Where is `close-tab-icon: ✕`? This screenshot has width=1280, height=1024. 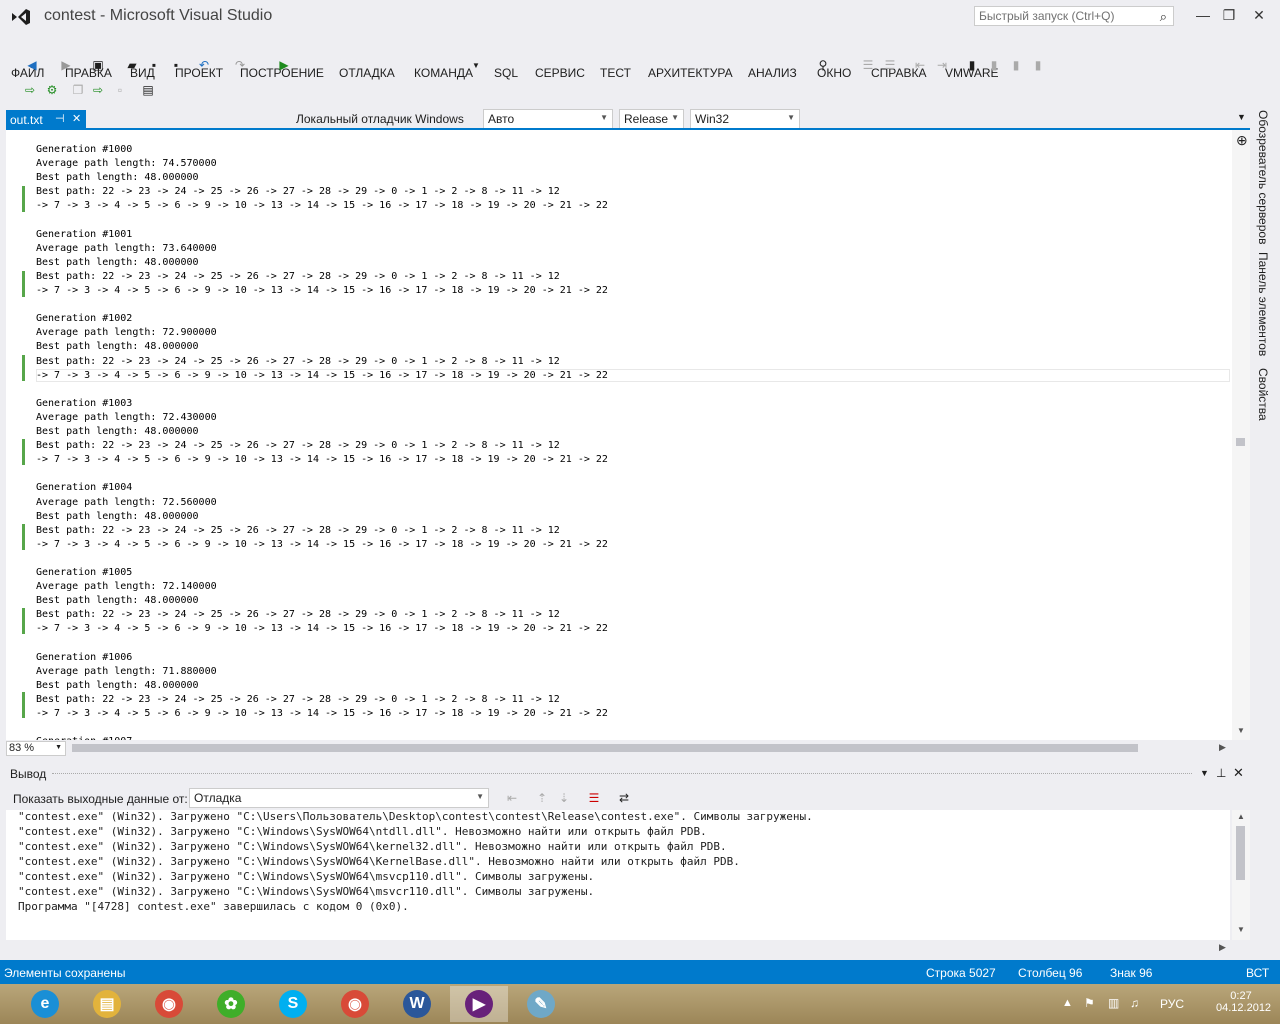 close-tab-icon: ✕ is located at coordinates (76, 118).